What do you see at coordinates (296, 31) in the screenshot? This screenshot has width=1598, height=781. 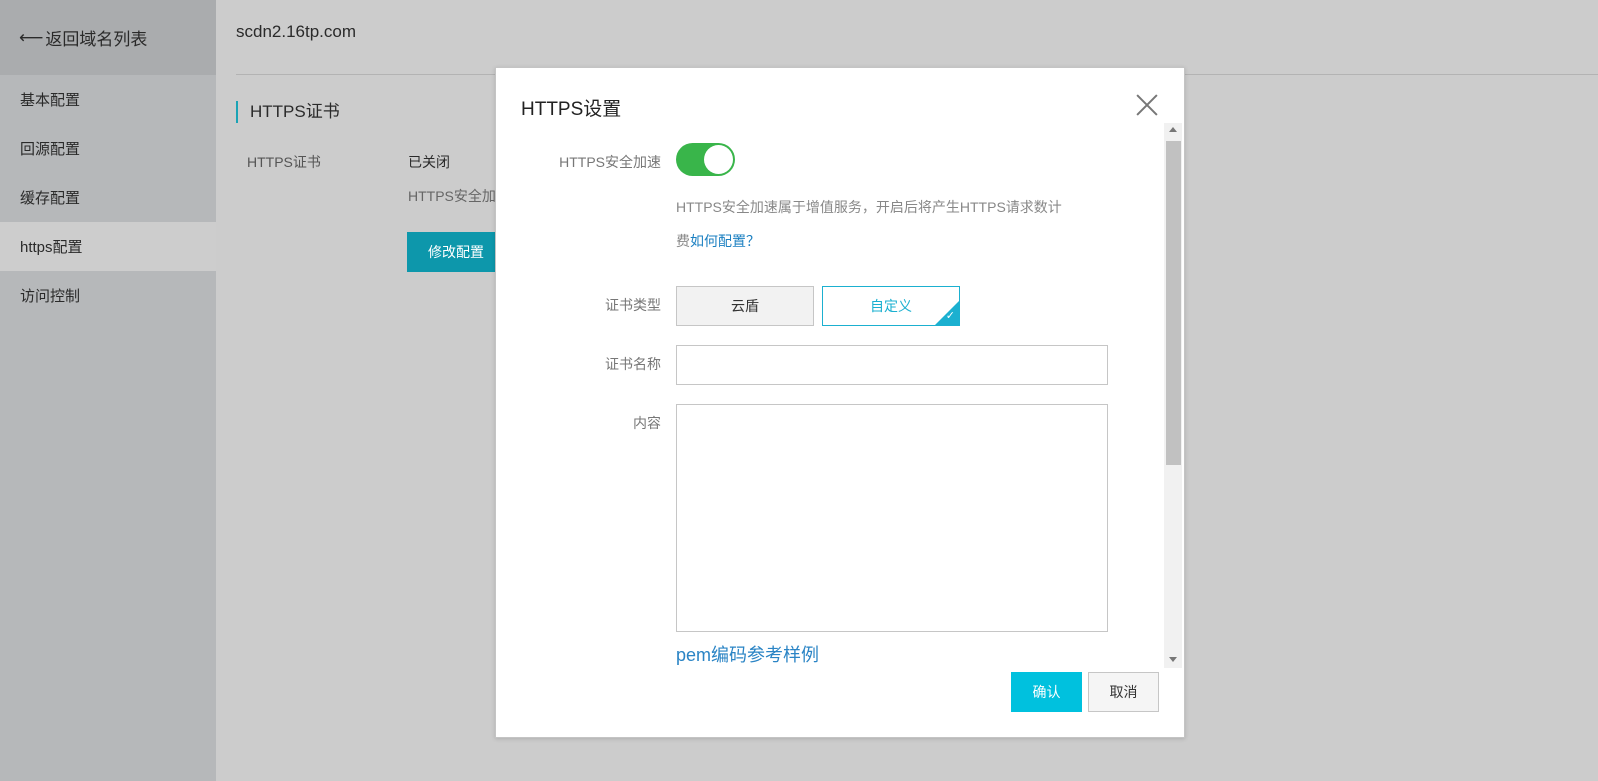 I see `domain-name: scdn2.16tp.com` at bounding box center [296, 31].